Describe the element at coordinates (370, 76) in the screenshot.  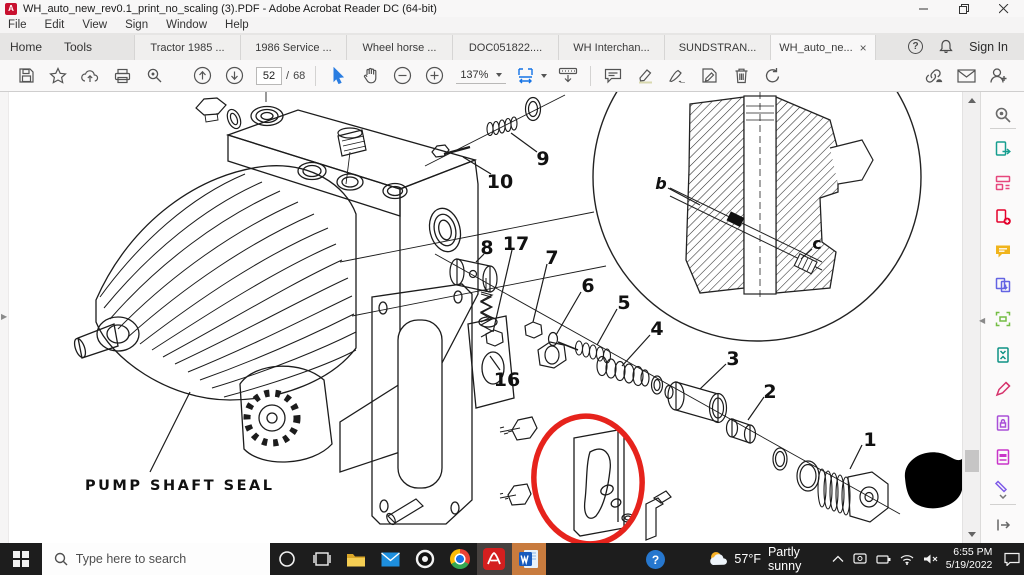
I see `hand-tool-icon` at that location.